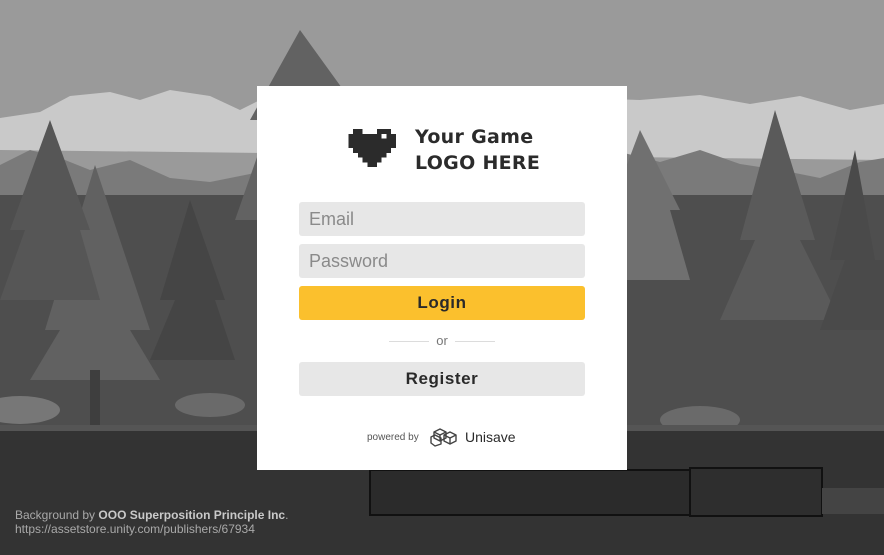  I want to click on unisave-cubes-icon, so click(443, 437).